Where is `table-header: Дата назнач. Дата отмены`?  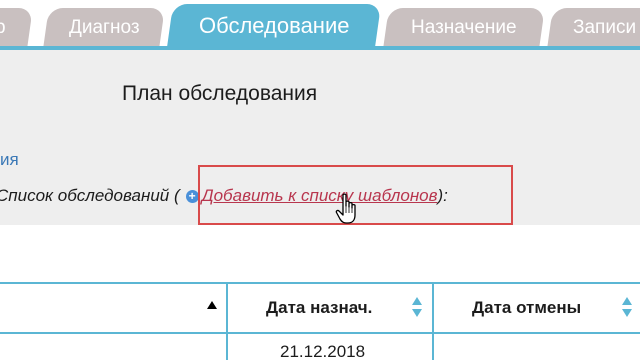 table-header: Дата назнач. Дата отмены is located at coordinates (320, 308).